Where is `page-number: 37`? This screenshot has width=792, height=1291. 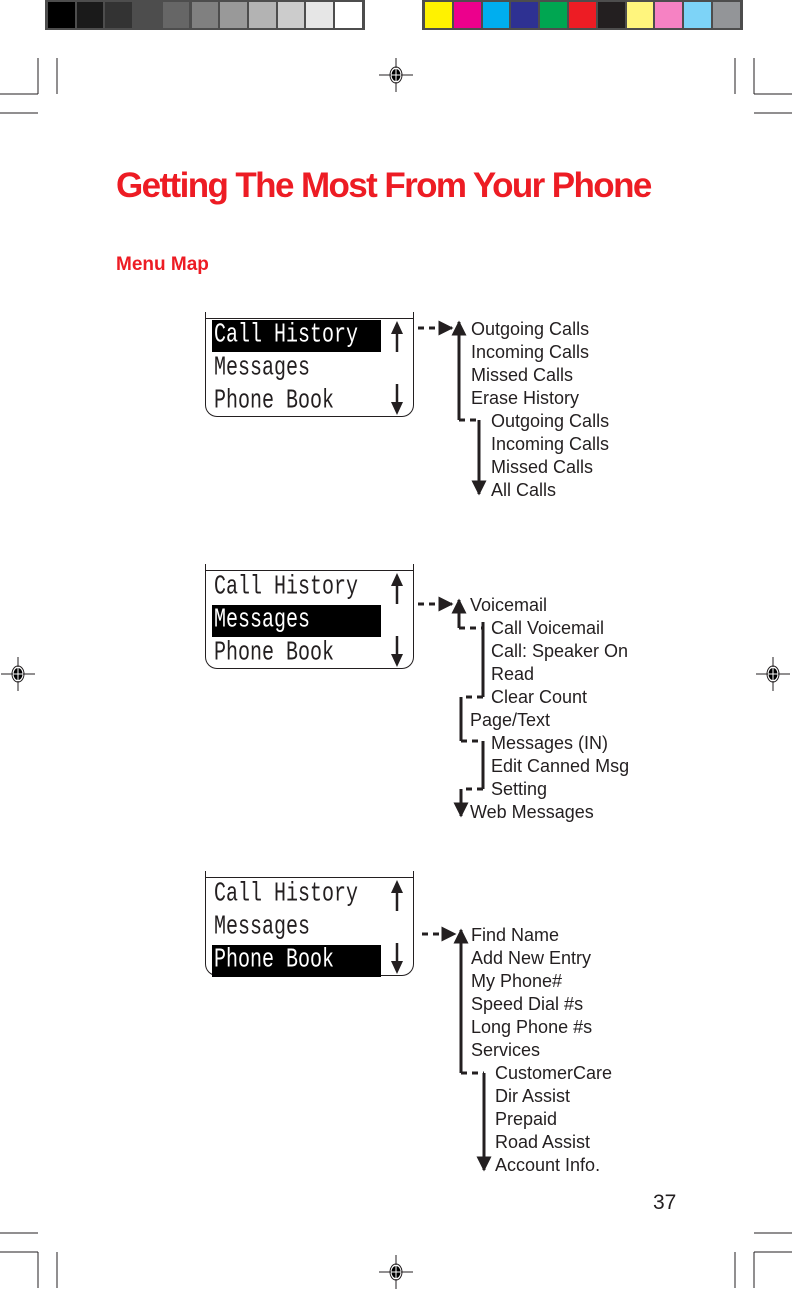
page-number: 37 is located at coordinates (665, 1202).